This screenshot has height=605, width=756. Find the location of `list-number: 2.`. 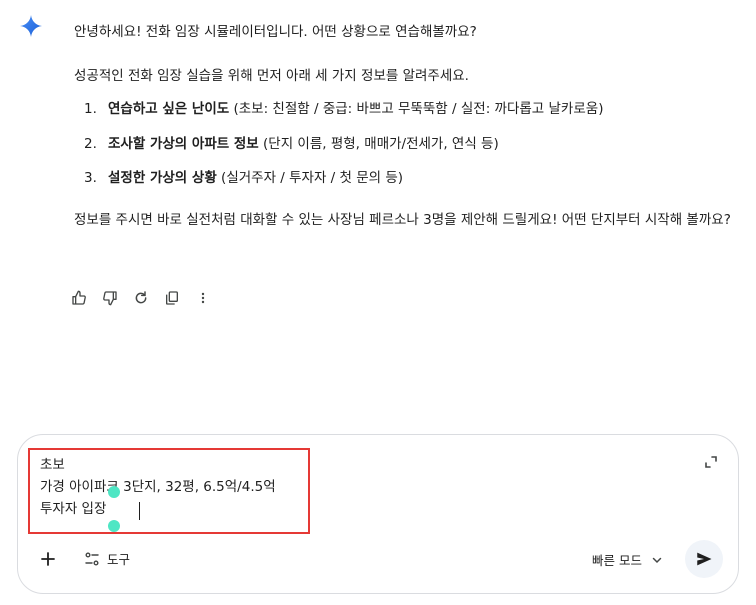

list-number: 2. is located at coordinates (90, 143).